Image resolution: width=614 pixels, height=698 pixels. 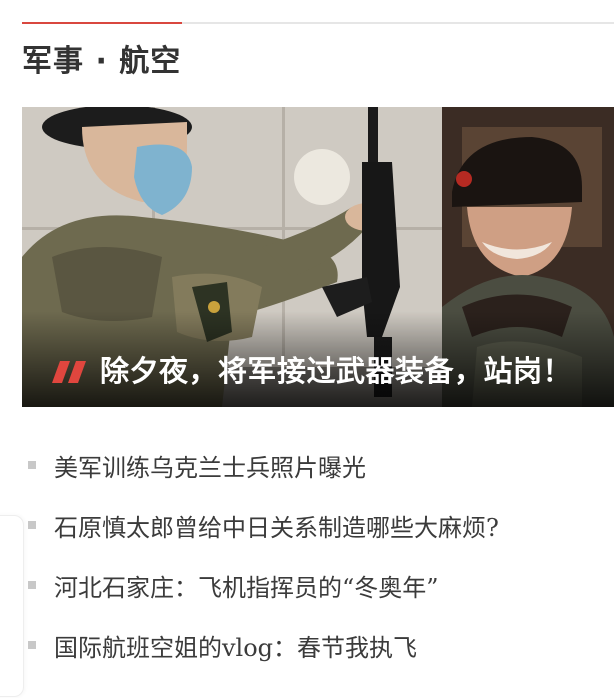 I want to click on list-item: 美军训练乌克兰士兵照片曝光, so click(x=318, y=465).